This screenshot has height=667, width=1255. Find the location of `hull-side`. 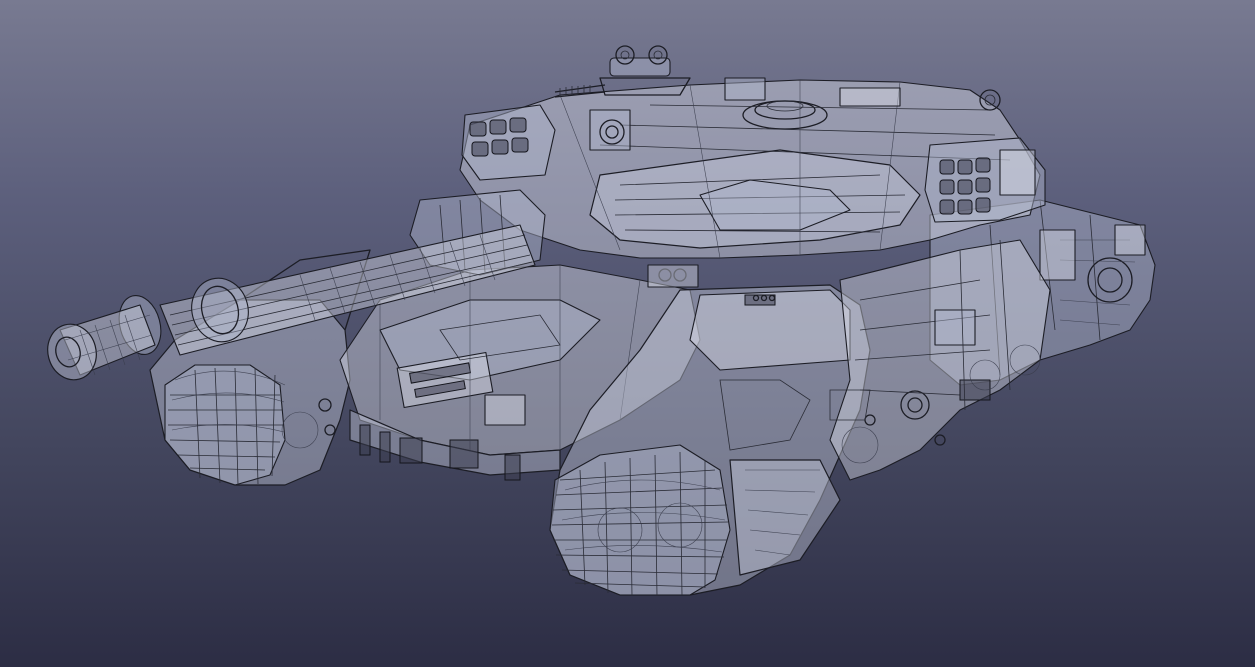

hull-side is located at coordinates (940, 360).